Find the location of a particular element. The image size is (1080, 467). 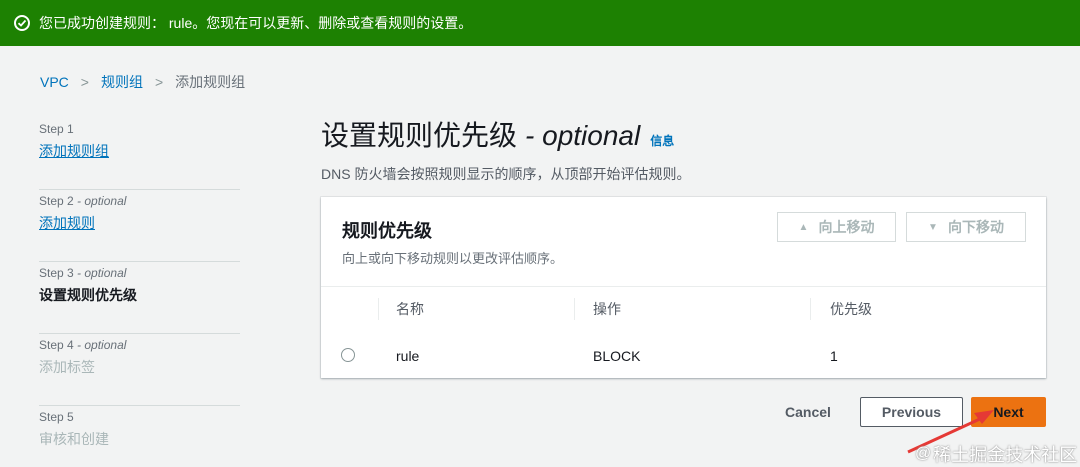

triangle-down-icon: ▼ is located at coordinates (933, 227).